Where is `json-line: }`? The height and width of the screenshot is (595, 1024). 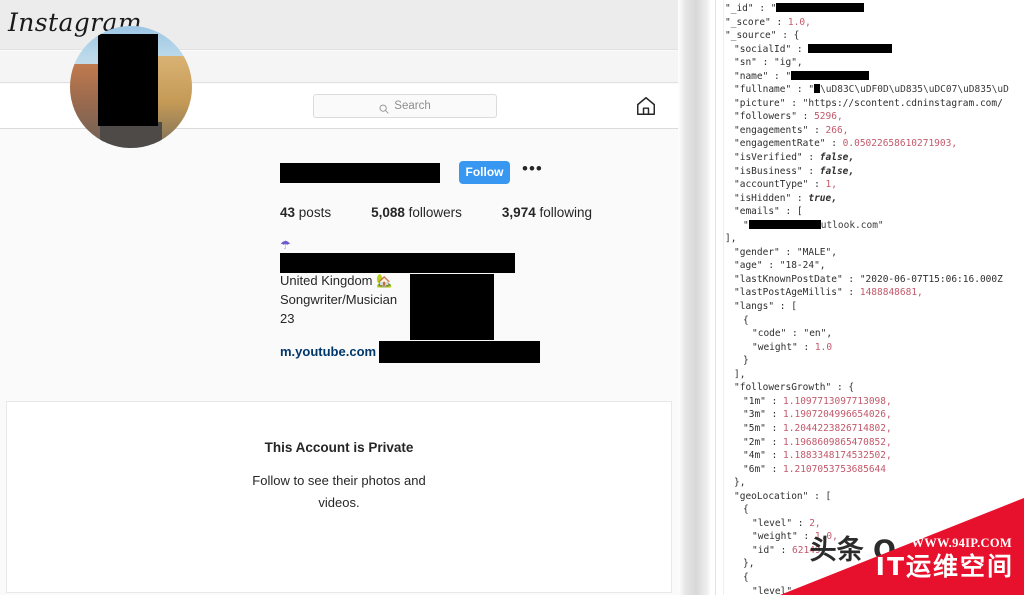 json-line: } is located at coordinates (867, 361).